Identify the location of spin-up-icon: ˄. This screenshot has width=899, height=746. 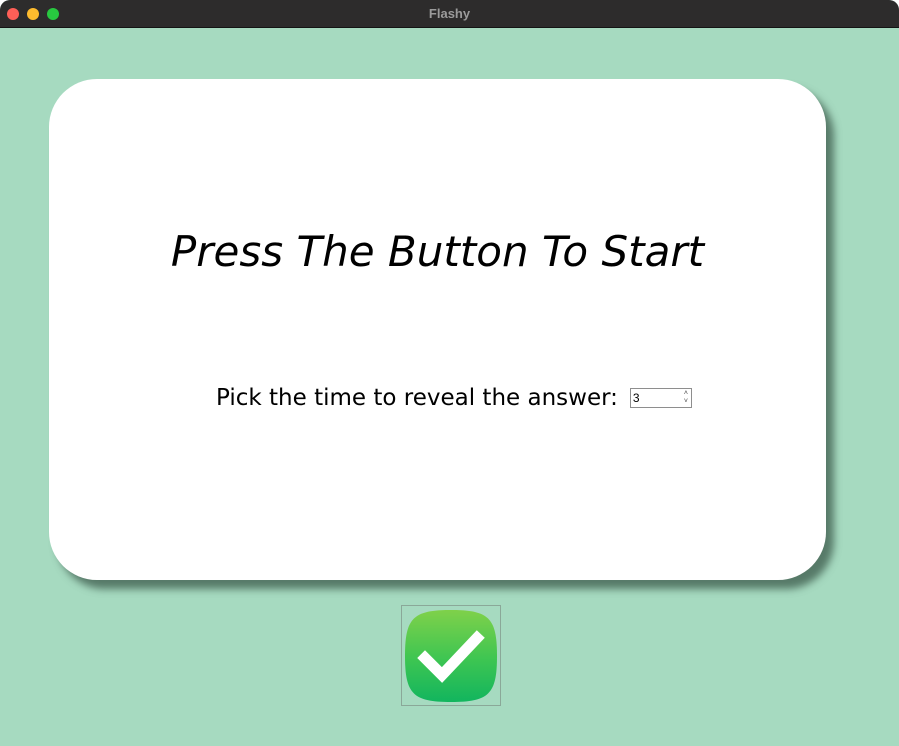
(686, 394).